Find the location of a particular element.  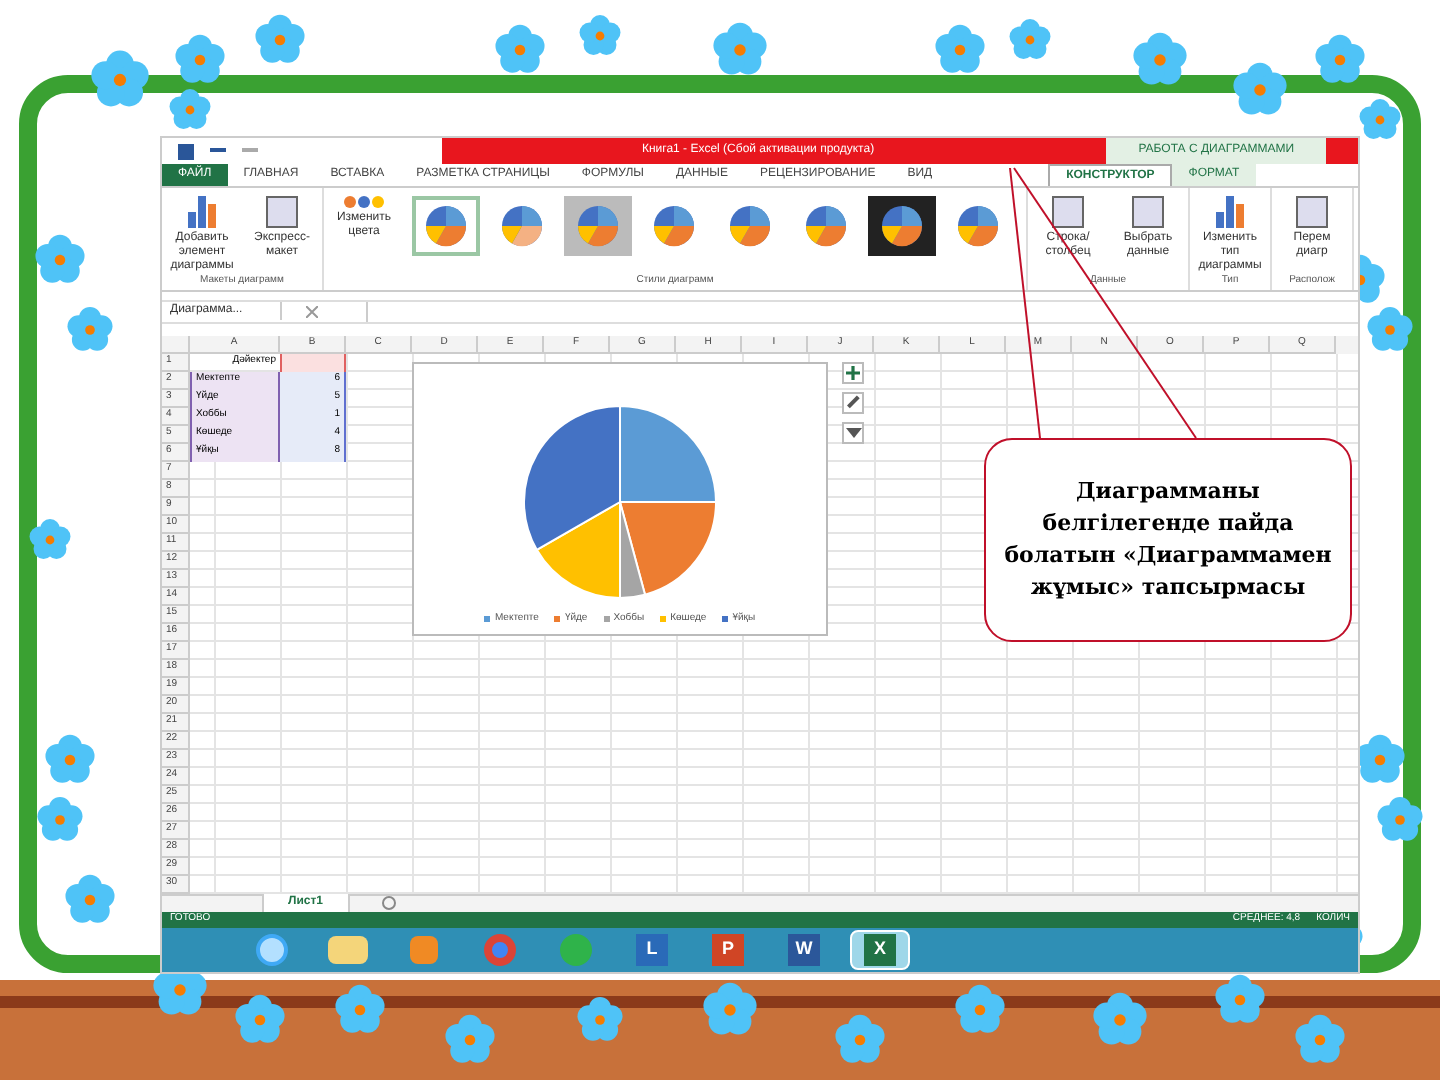

taskbar-button: L is located at coordinates (652, 949).